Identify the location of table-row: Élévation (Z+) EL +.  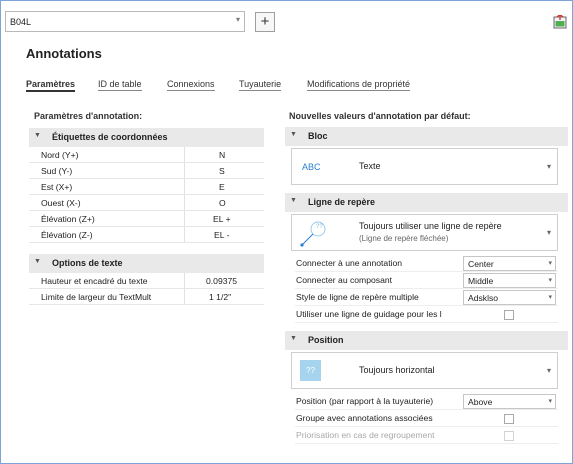
(146, 219).